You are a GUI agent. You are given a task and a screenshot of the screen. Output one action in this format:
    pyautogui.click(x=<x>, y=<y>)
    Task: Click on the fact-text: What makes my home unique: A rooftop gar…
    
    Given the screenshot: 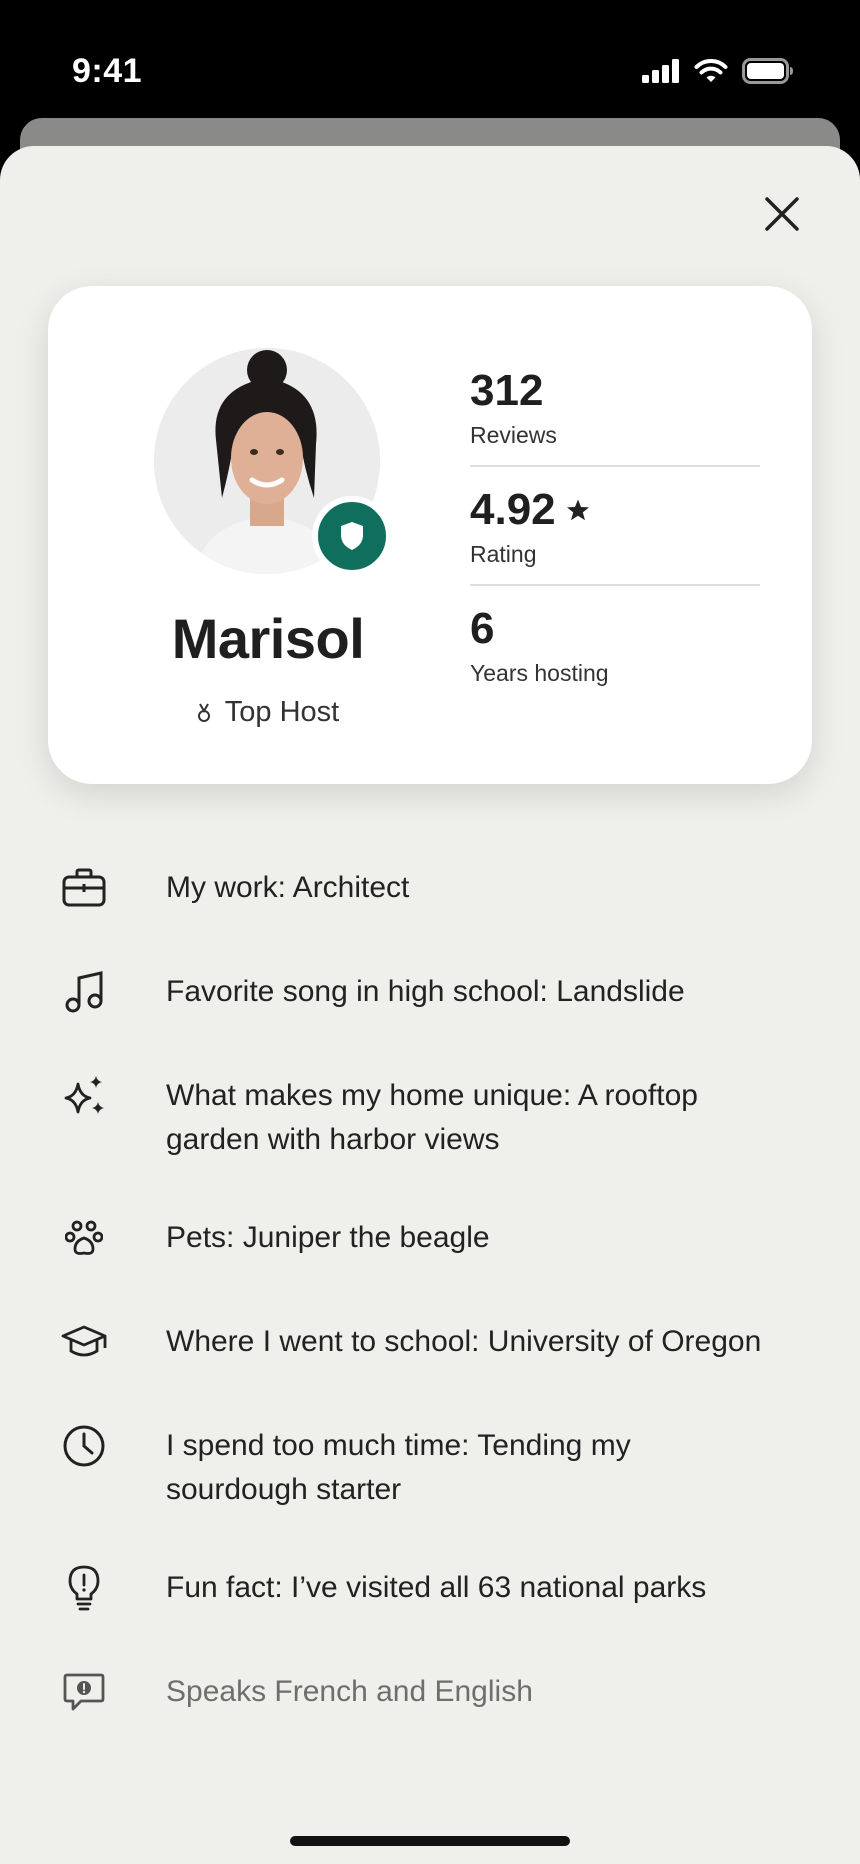 What is the action you would take?
    pyautogui.click(x=432, y=1117)
    